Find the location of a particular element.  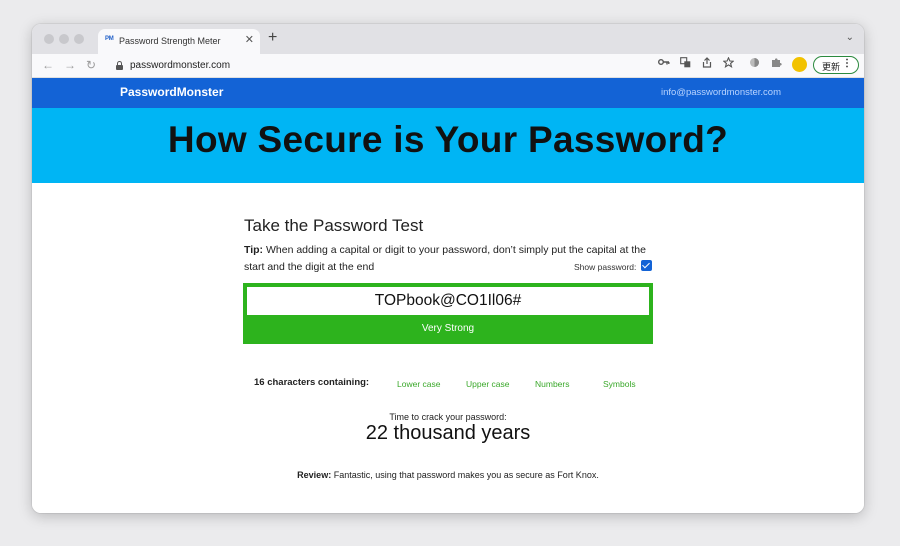

category-lower-case: Lower case is located at coordinates (419, 384).